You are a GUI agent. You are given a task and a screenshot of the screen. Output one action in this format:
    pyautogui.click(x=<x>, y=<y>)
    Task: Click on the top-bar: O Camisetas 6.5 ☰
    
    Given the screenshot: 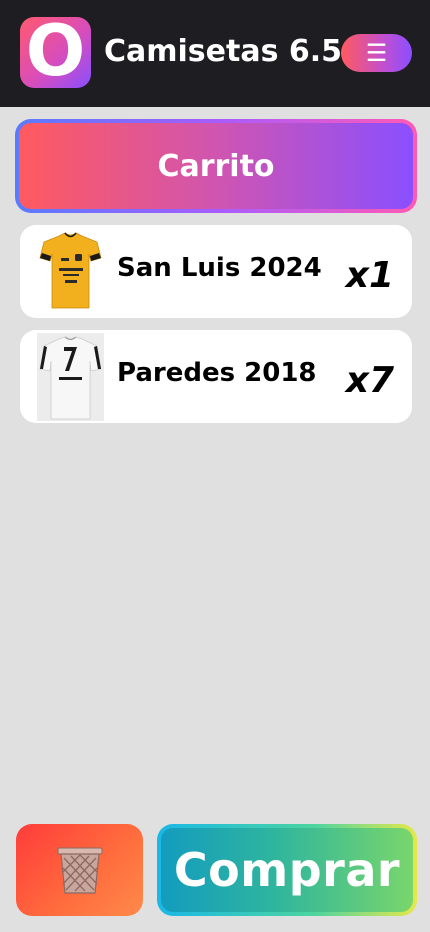 What is the action you would take?
    pyautogui.click(x=215, y=53)
    